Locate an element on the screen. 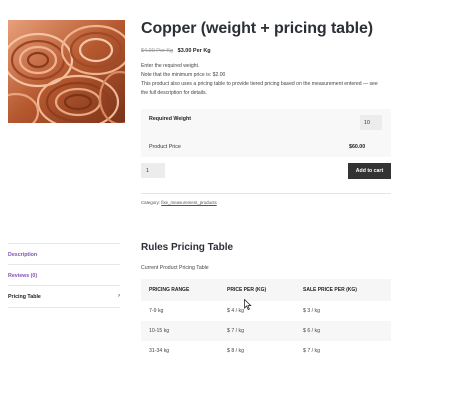 This screenshot has height=405, width=474. tab-pricing-table: Pricing Table › is located at coordinates (64, 296).